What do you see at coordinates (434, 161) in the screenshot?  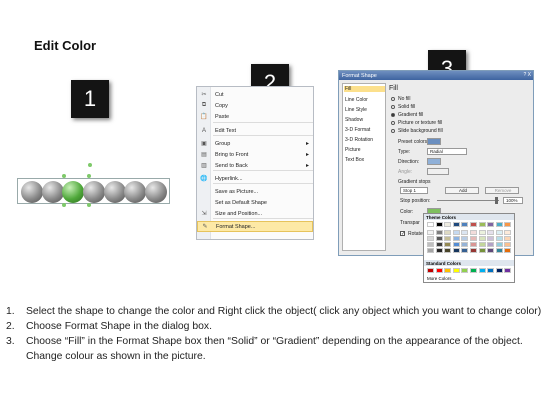 I see `direction-dropdown` at bounding box center [434, 161].